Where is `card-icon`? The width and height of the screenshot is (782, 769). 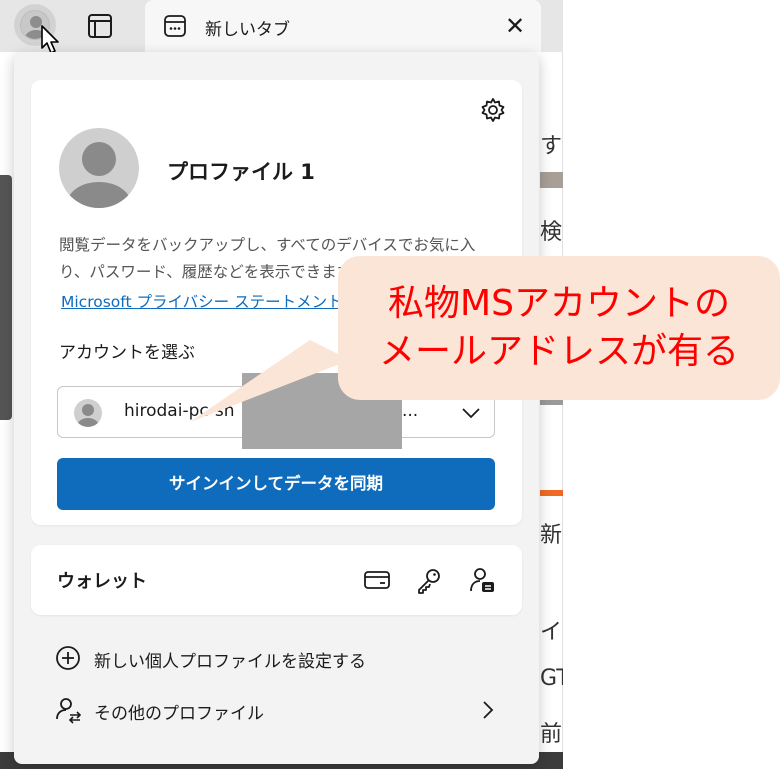
card-icon is located at coordinates (377, 580).